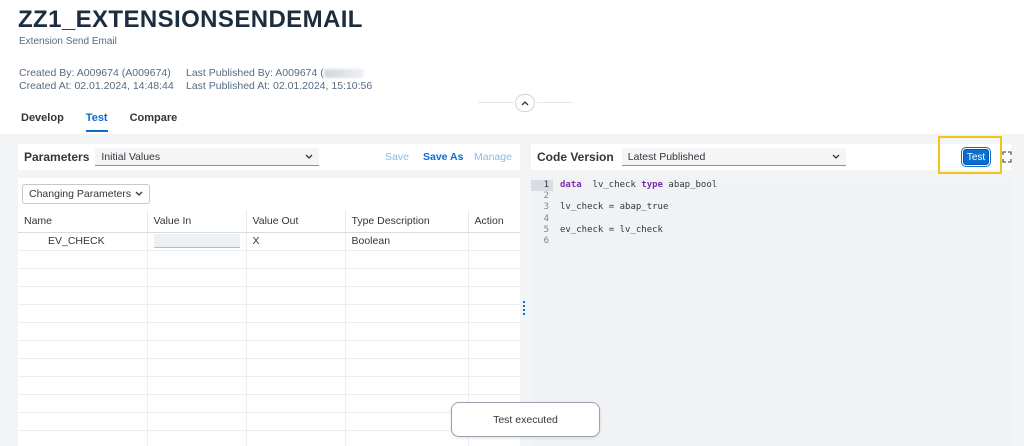  I want to click on code-line: 3 lv_check = abap_true, so click(771, 207).